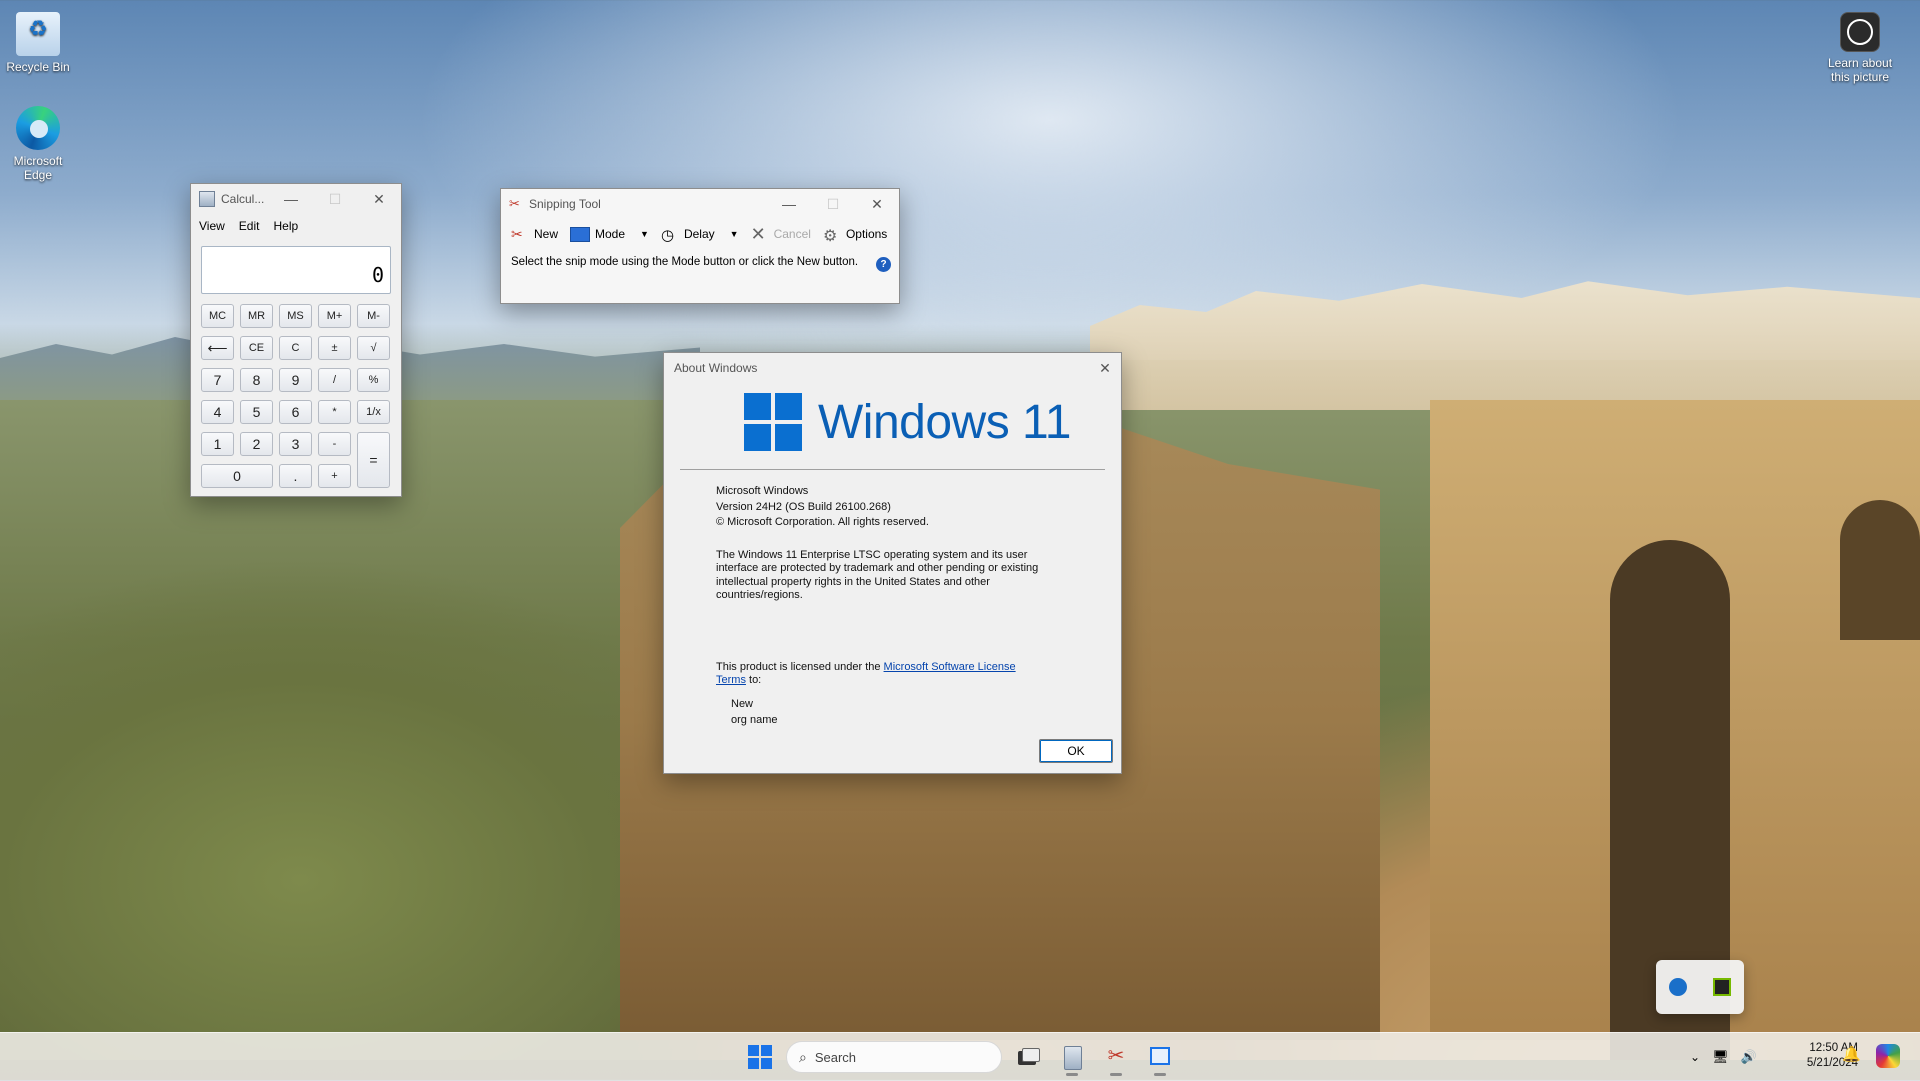  Describe the element at coordinates (1860, 32) in the screenshot. I see `camera-icon` at that location.